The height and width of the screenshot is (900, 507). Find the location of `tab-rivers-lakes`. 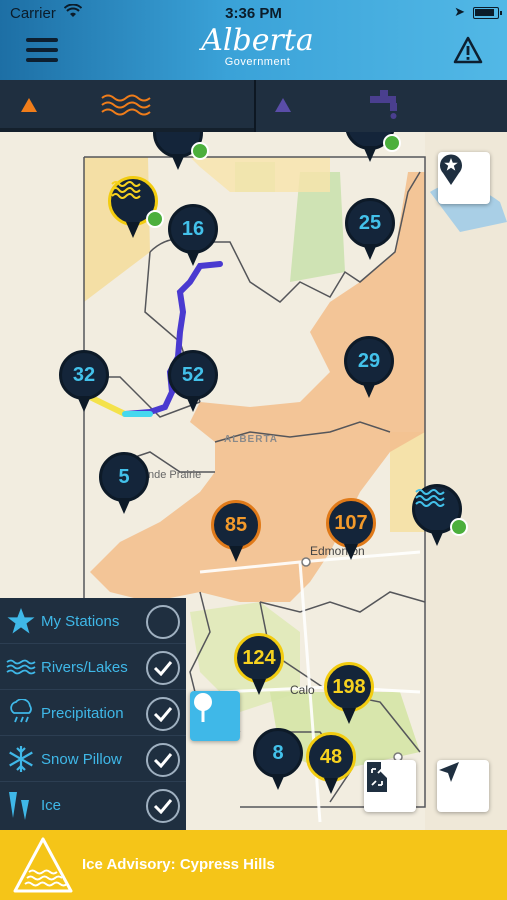

tab-rivers-lakes is located at coordinates (127, 106).